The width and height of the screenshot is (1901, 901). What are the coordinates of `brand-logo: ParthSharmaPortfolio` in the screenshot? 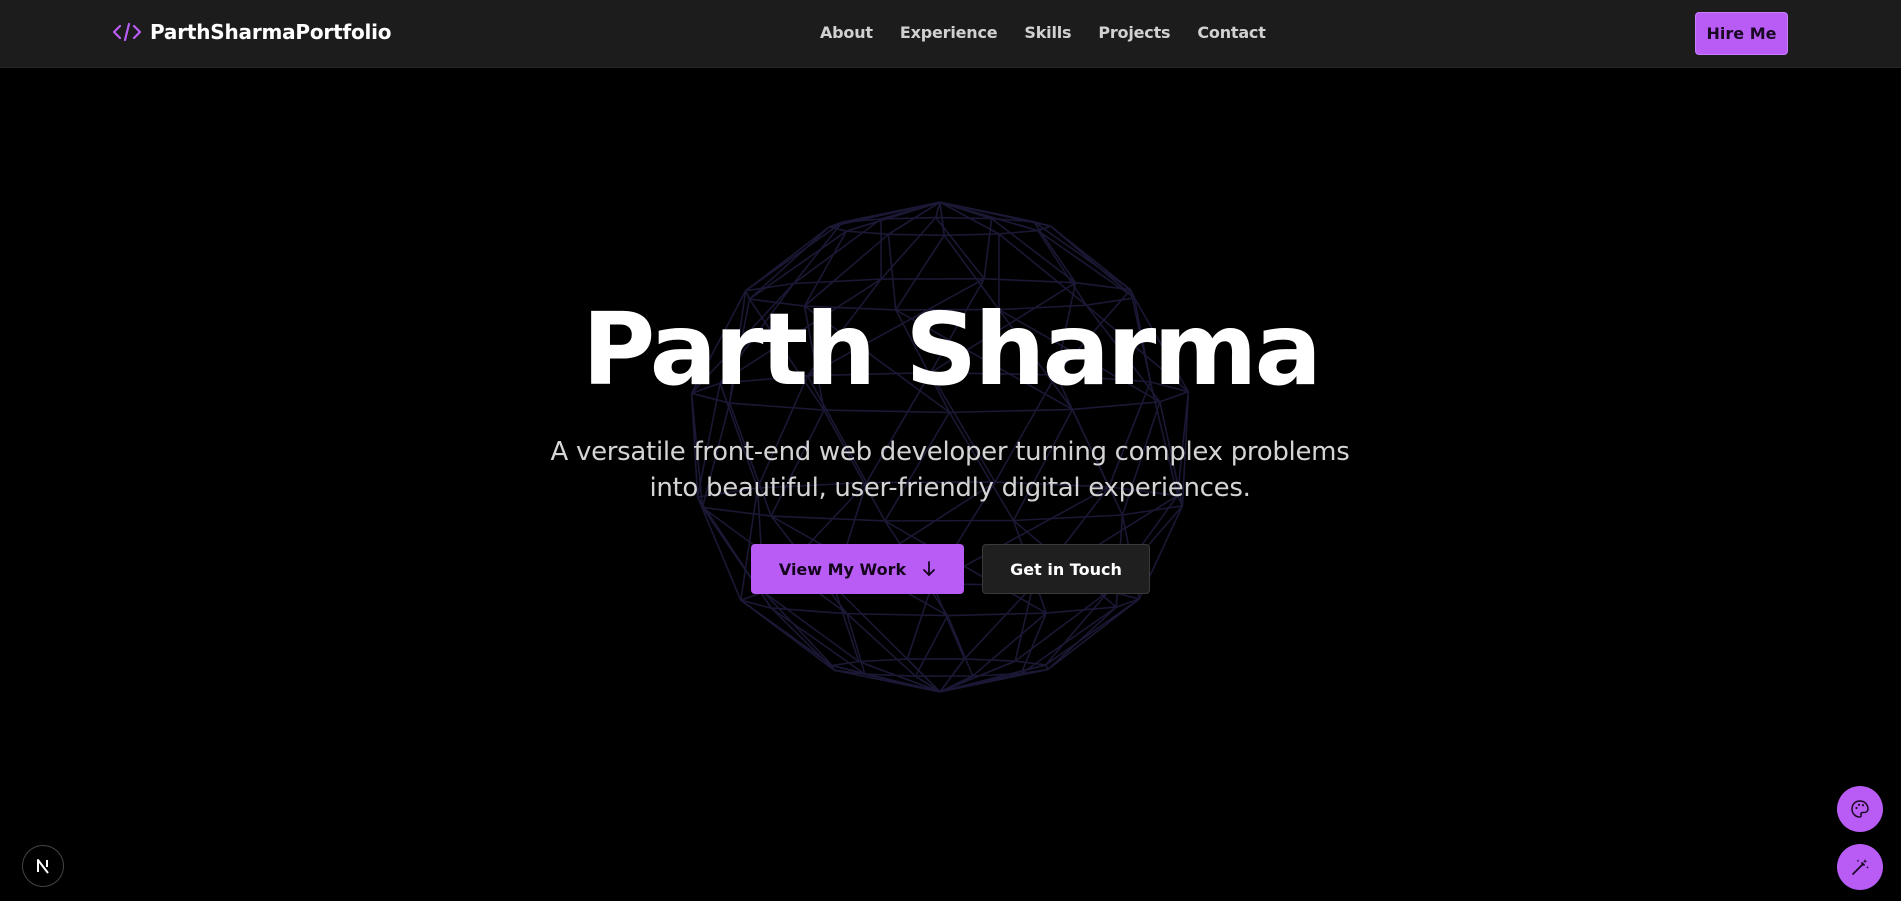 It's located at (252, 32).